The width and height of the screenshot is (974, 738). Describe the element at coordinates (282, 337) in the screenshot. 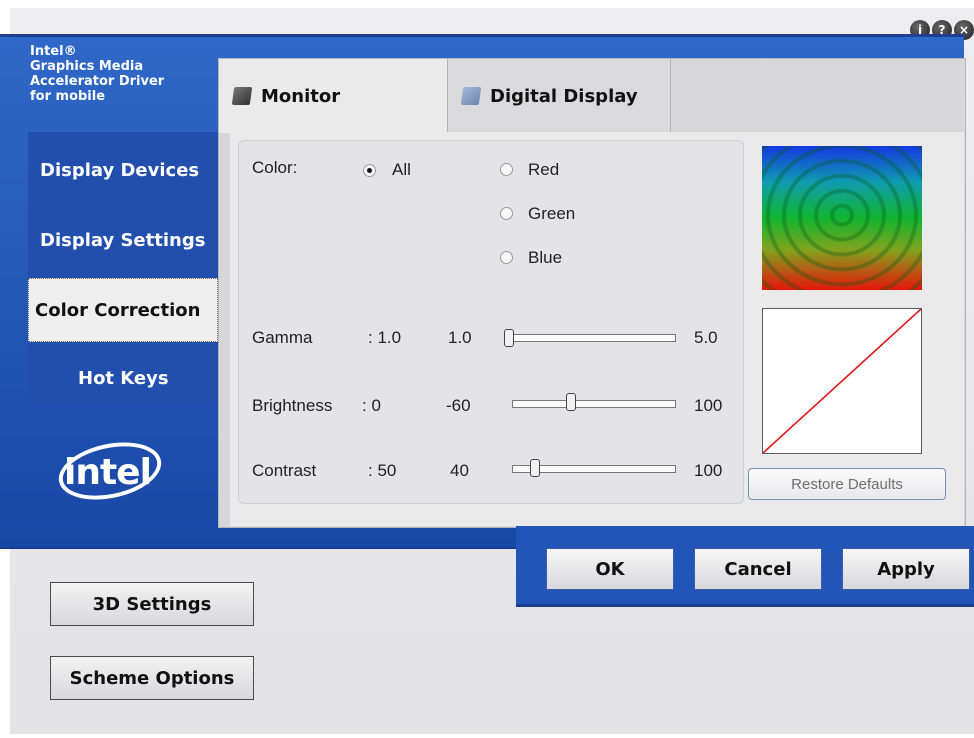

I see `gamma-label: Gamma` at that location.